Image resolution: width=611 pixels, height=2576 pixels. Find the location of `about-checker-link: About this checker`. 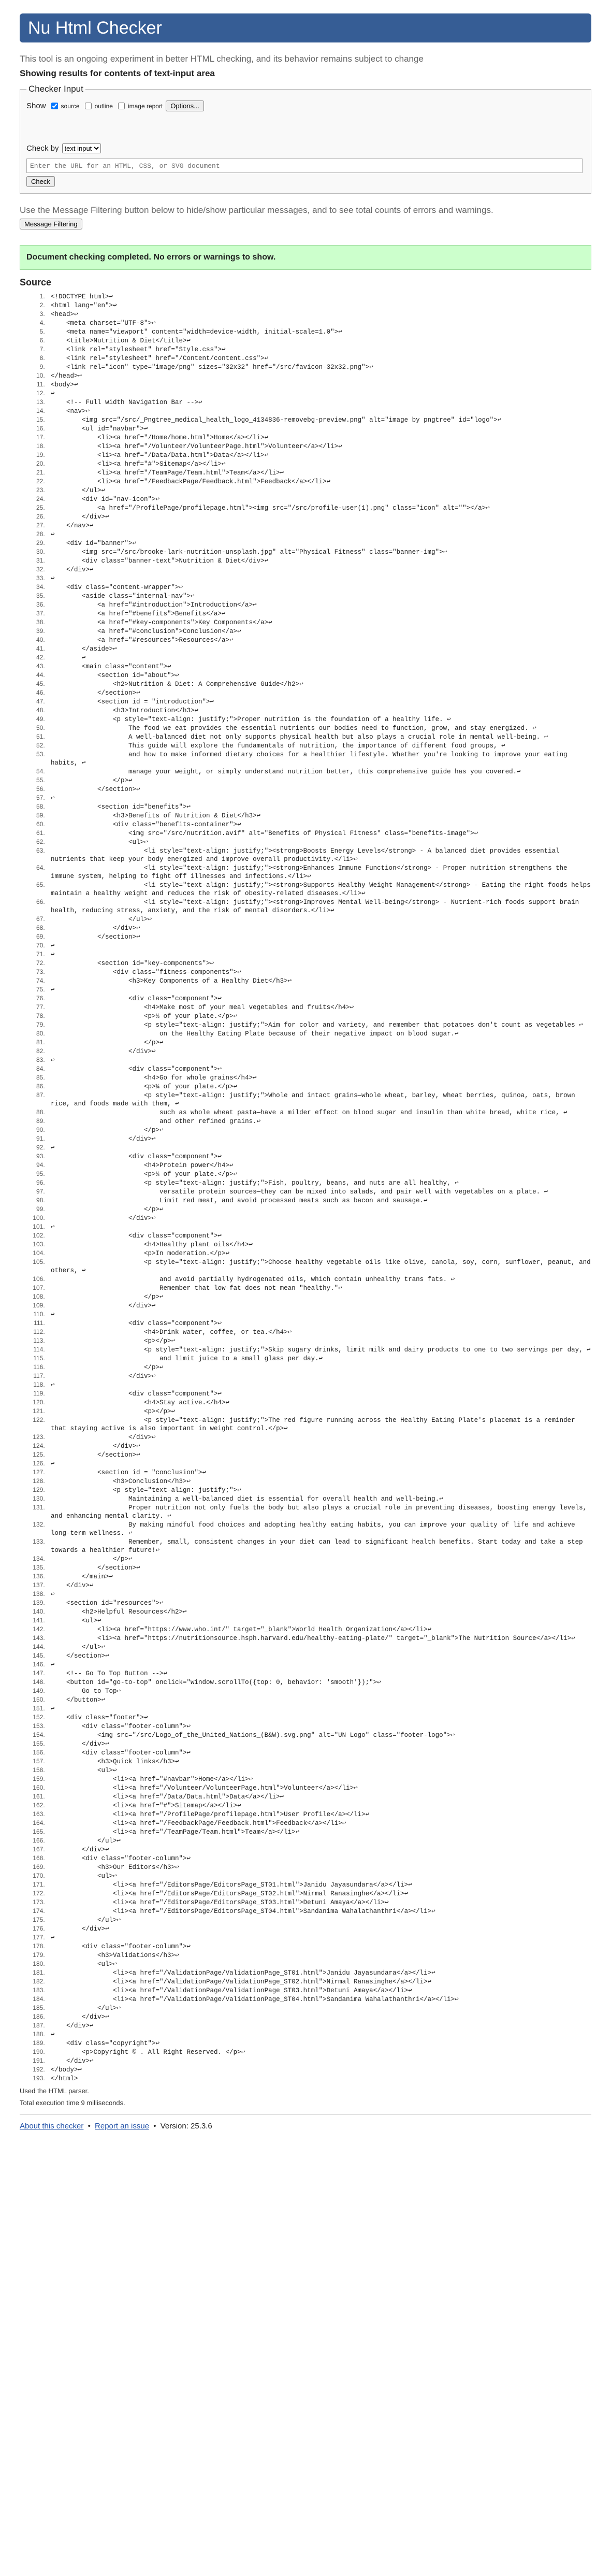

about-checker-link: About this checker is located at coordinates (51, 2126).